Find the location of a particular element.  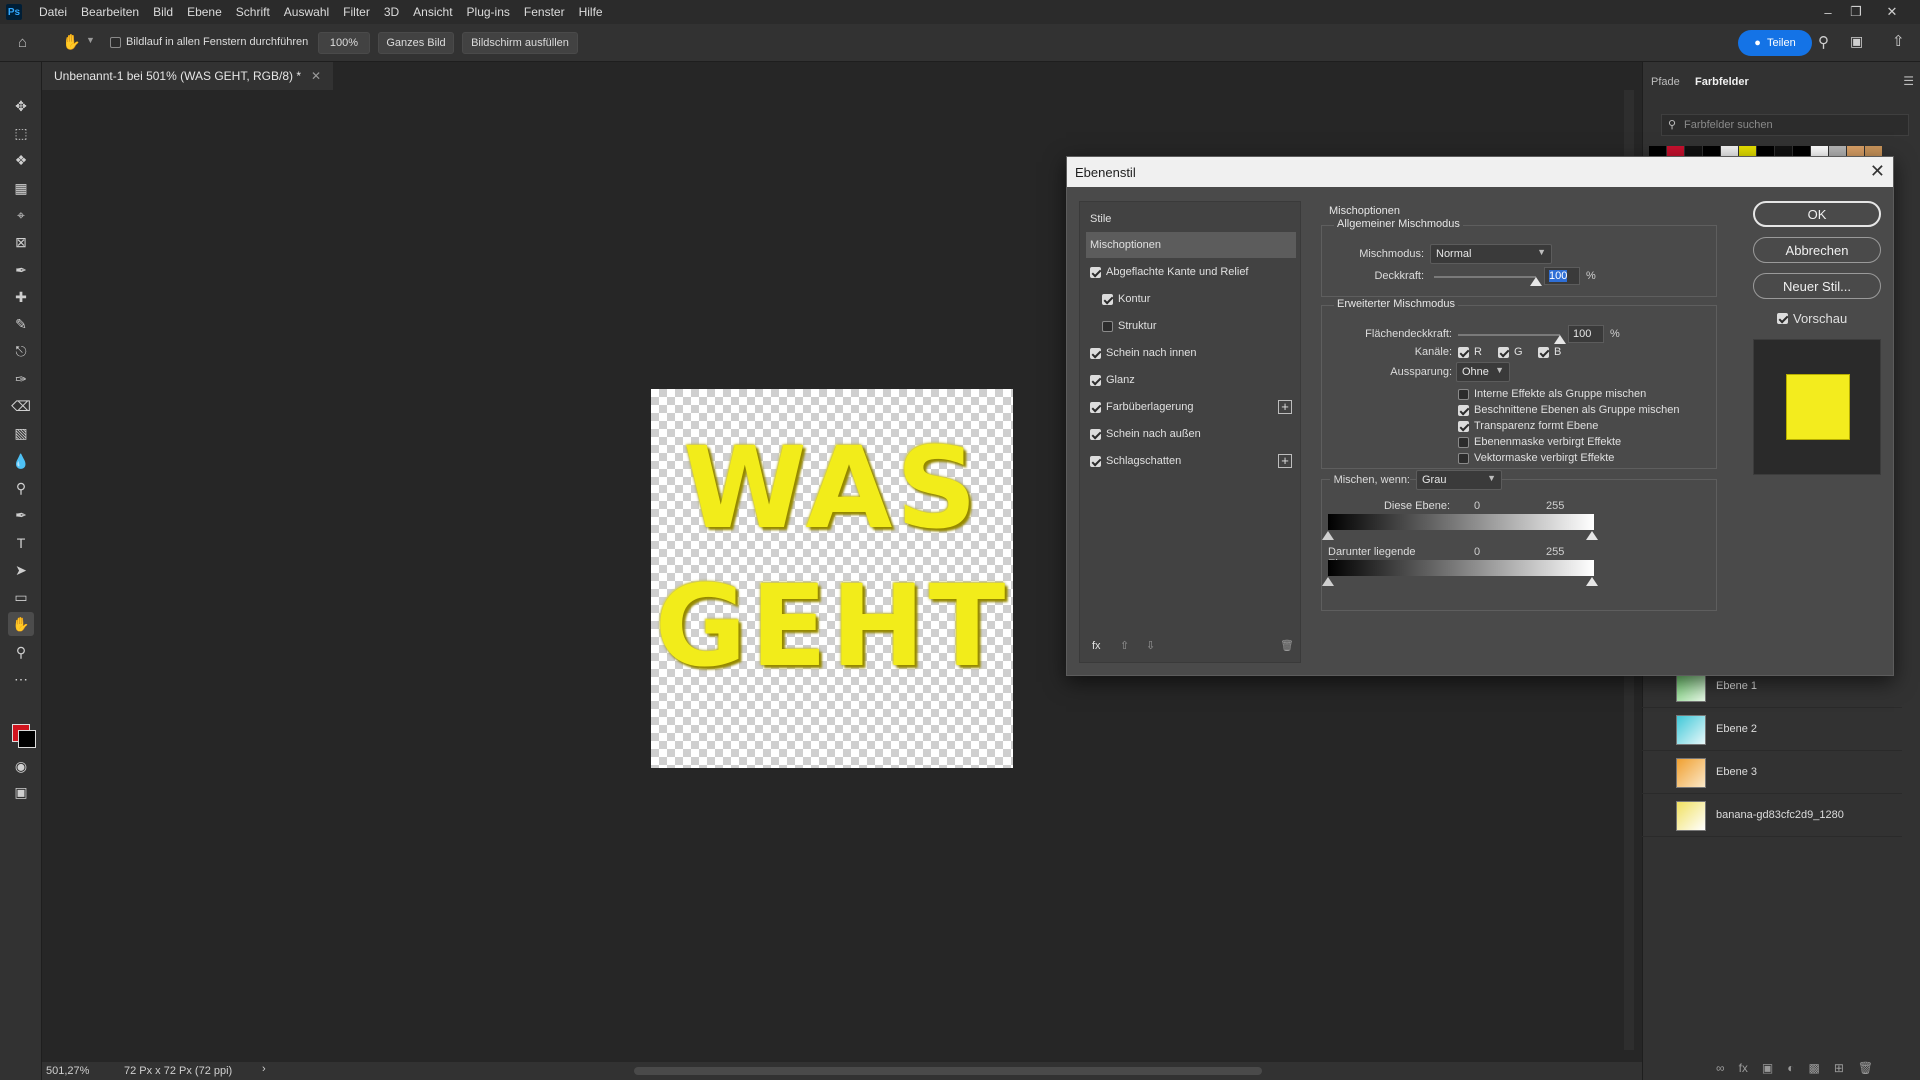

horizontal-scrollbar is located at coordinates (948, 1071).